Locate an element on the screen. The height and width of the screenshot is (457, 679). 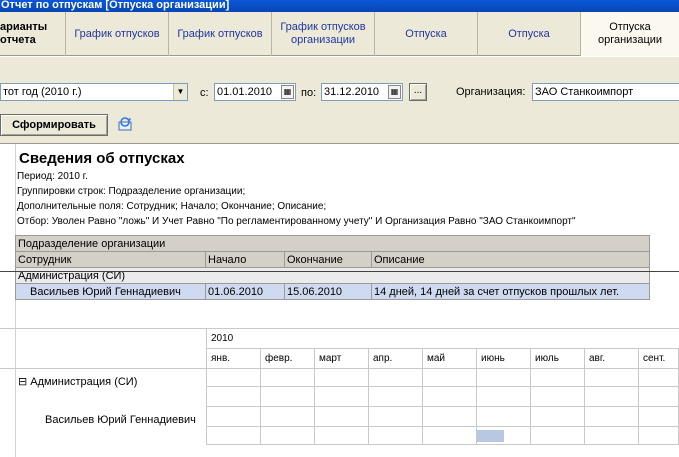
tab-org-vacations: Отпуска организации is located at coordinates (630, 34).